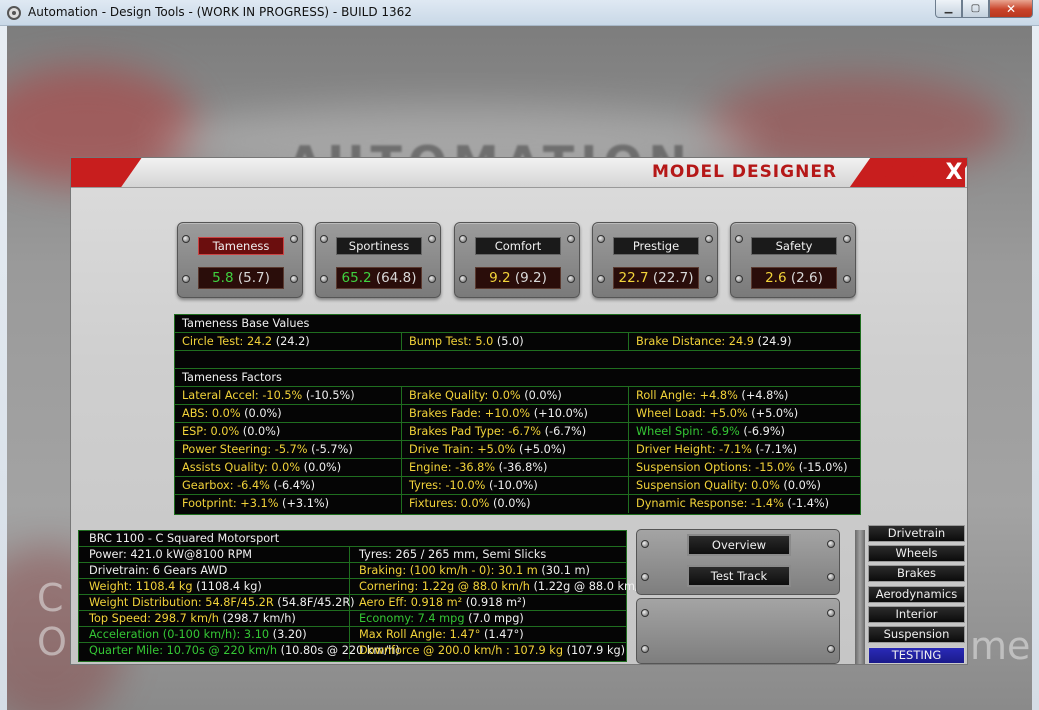 The image size is (1039, 710). I want to click on table-cell: Footprint: +3.1% (+3.1%), so click(288, 504).